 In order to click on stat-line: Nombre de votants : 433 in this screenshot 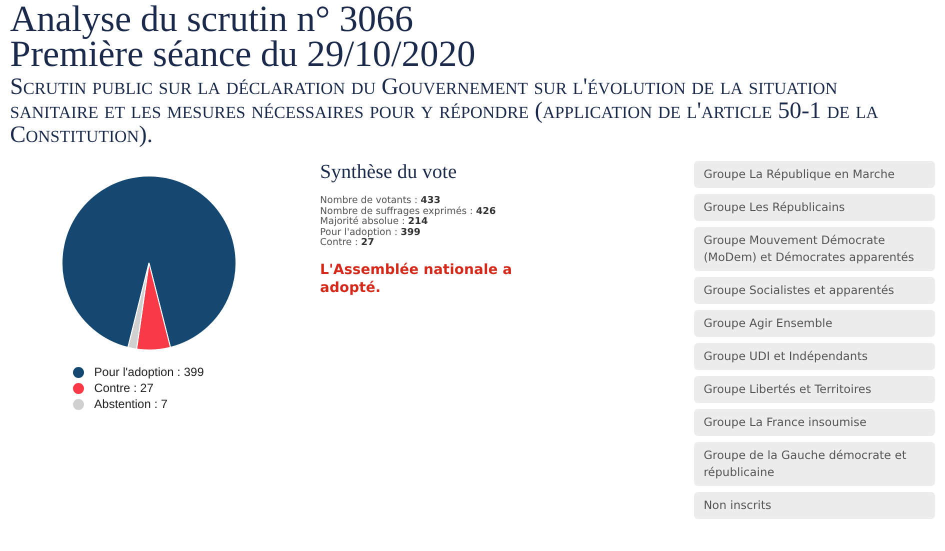, I will do `click(381, 201)`.